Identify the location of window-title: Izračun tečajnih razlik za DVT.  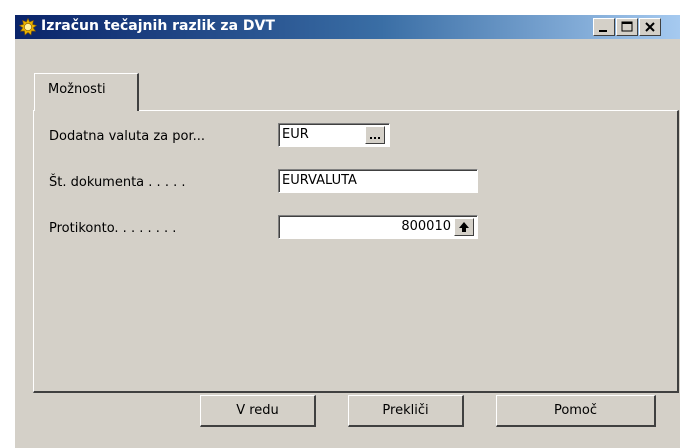
(158, 26).